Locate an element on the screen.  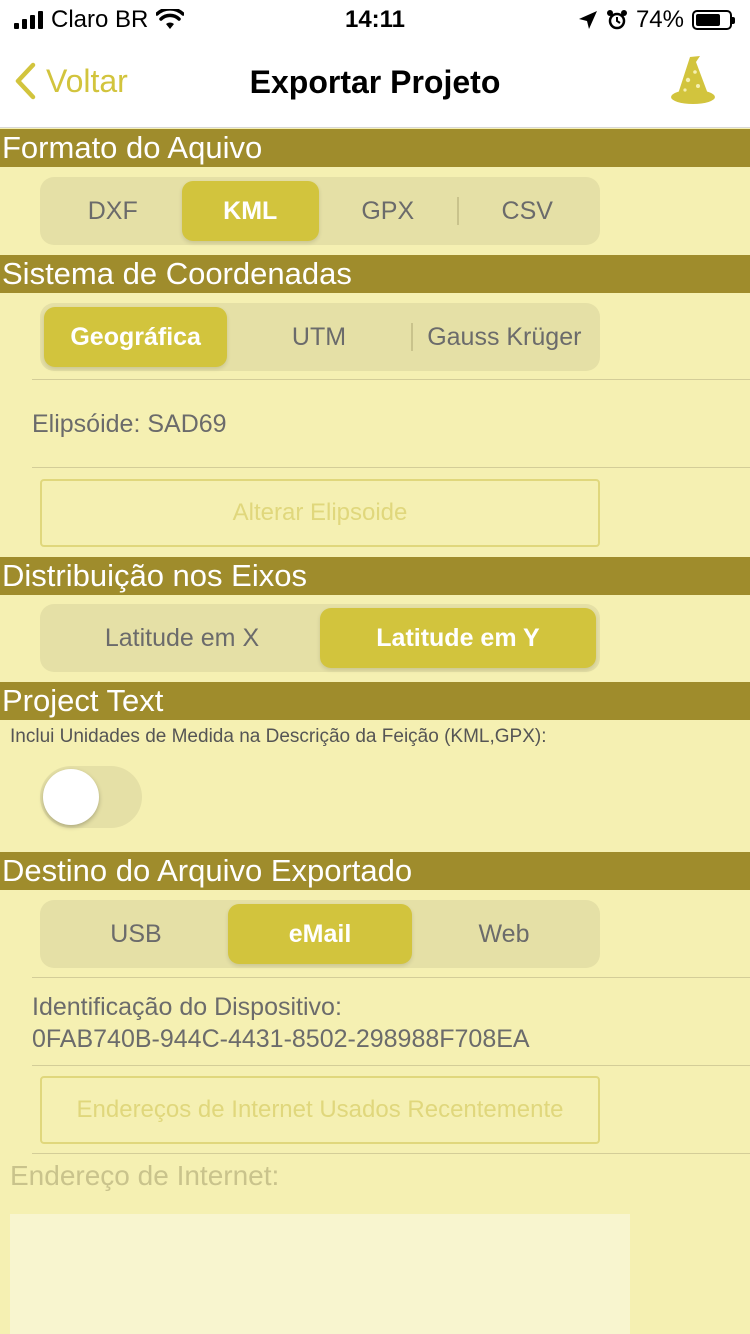
page-title: Exportar Projeto is located at coordinates (375, 82).